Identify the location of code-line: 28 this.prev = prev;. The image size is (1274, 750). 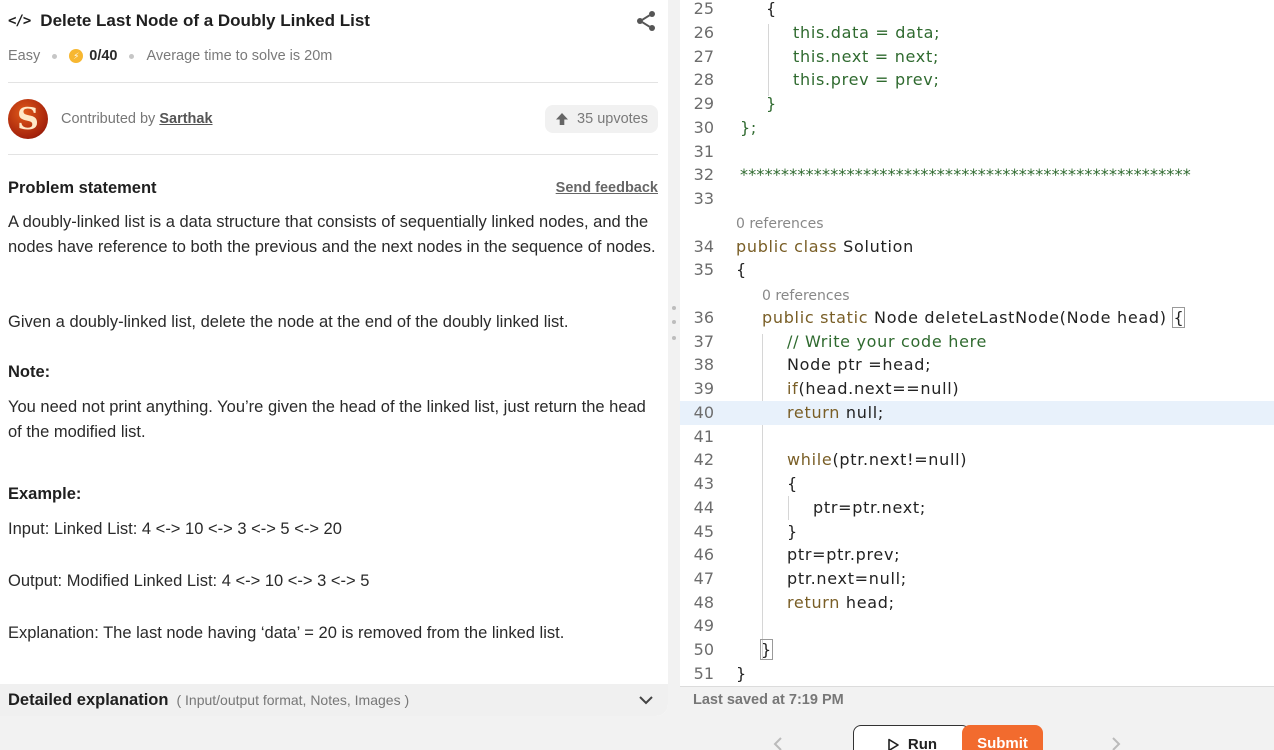
(977, 80).